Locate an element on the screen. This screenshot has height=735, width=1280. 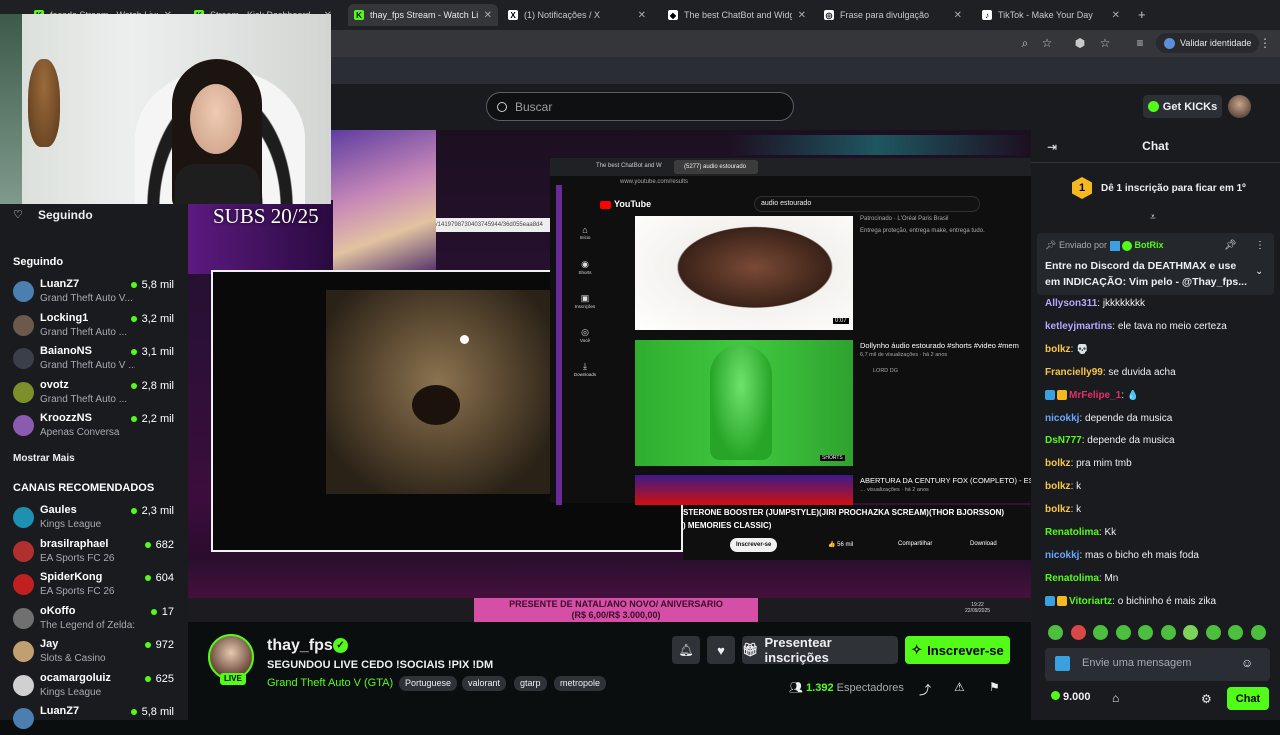
chat-message: MrFelipe_1: 💧 is located at coordinates (1160, 395).